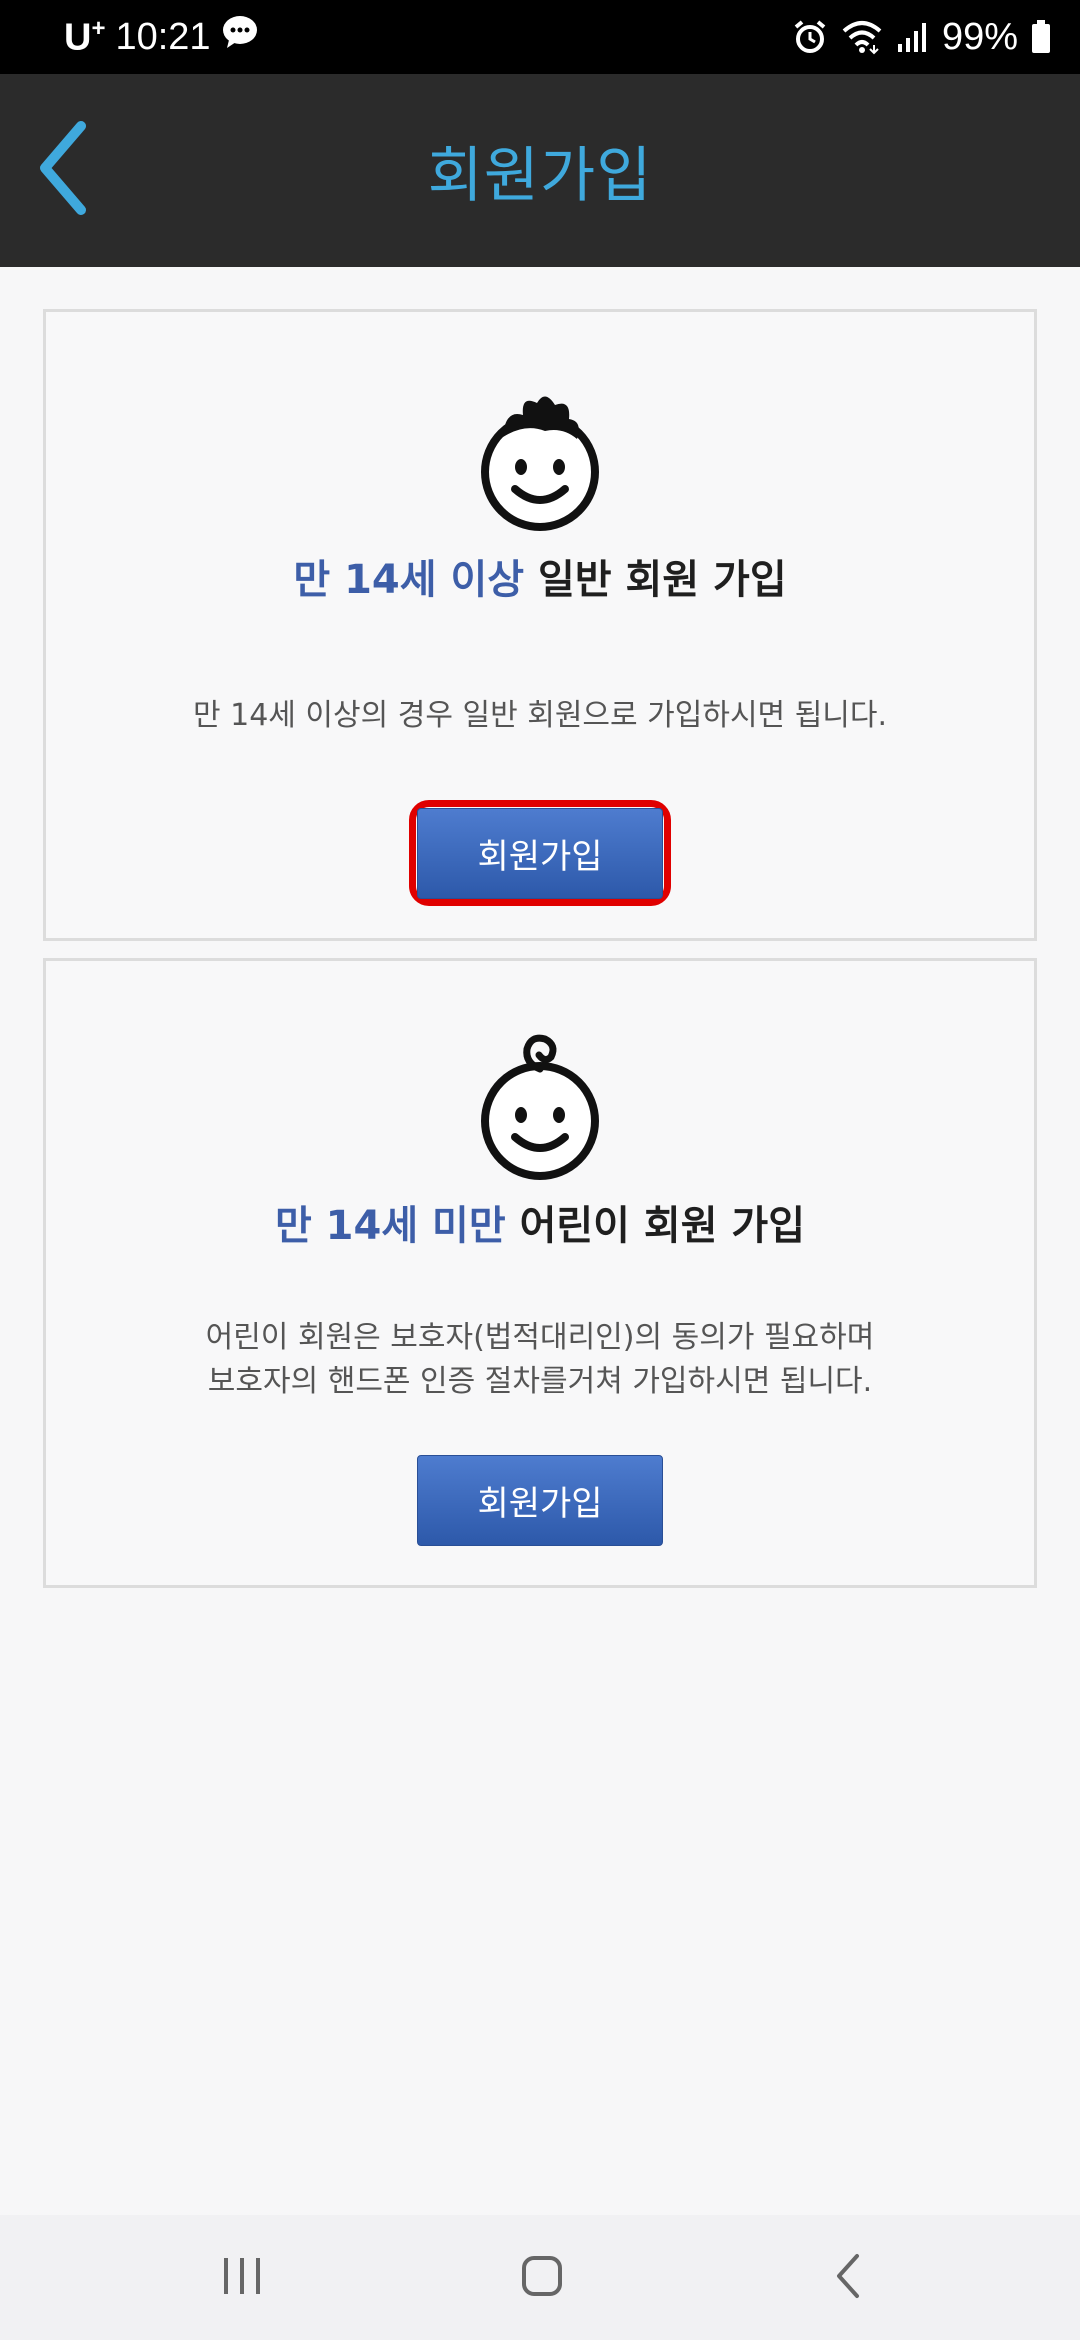 The width and height of the screenshot is (1080, 2340). What do you see at coordinates (540, 853) in the screenshot?
I see `adult-signup-button: 회원가입` at bounding box center [540, 853].